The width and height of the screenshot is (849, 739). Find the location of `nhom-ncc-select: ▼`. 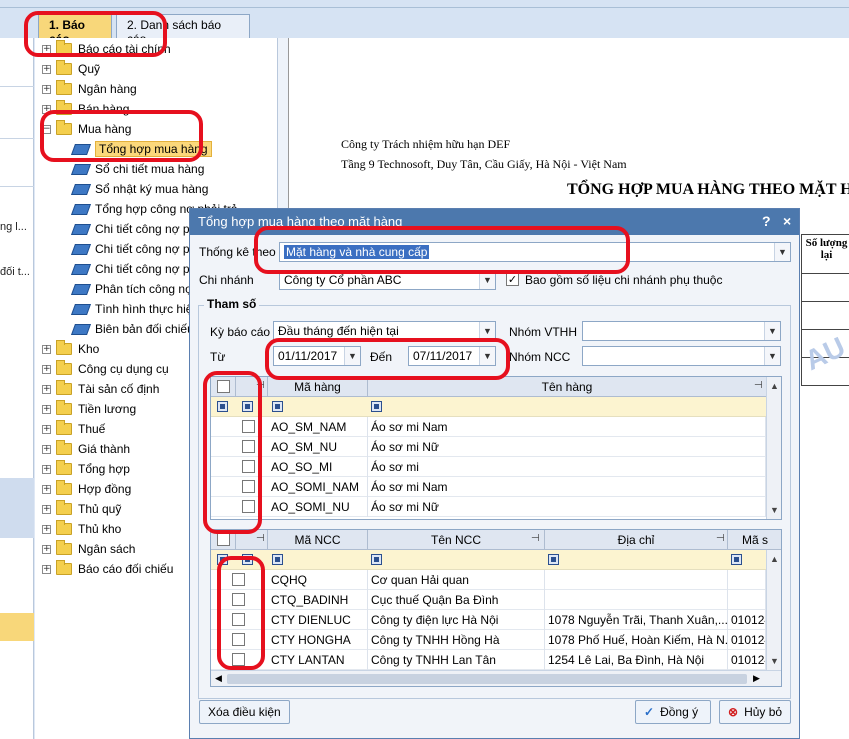

nhom-ncc-select: ▼ is located at coordinates (681, 356).